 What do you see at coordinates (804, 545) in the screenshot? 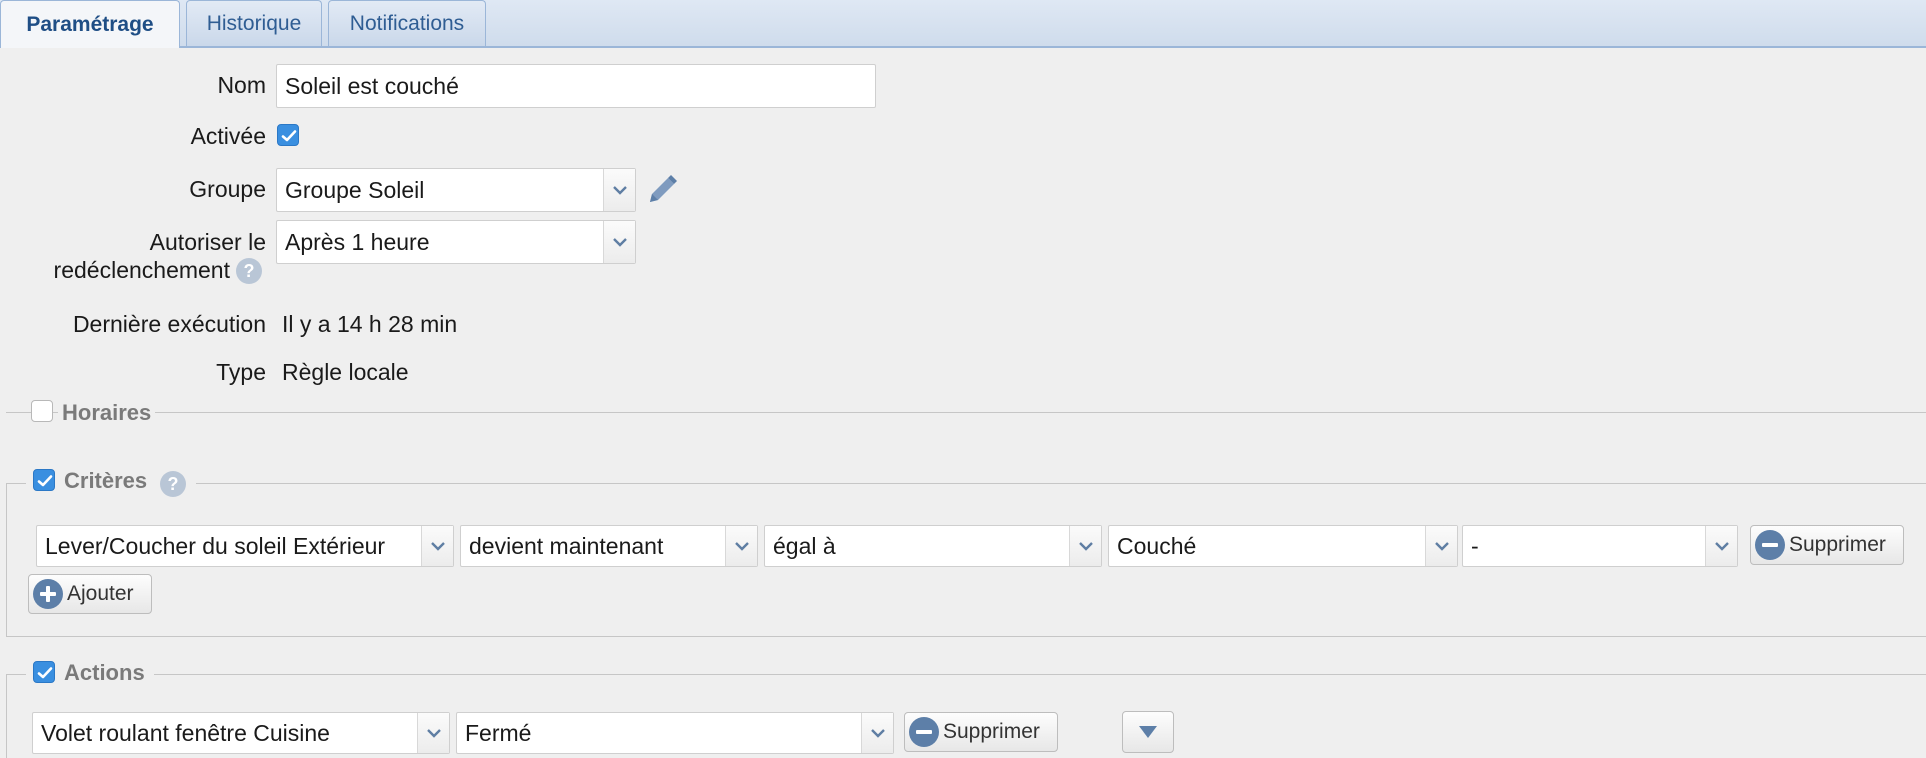
I see `criteria-operator-value: égal à` at bounding box center [804, 545].